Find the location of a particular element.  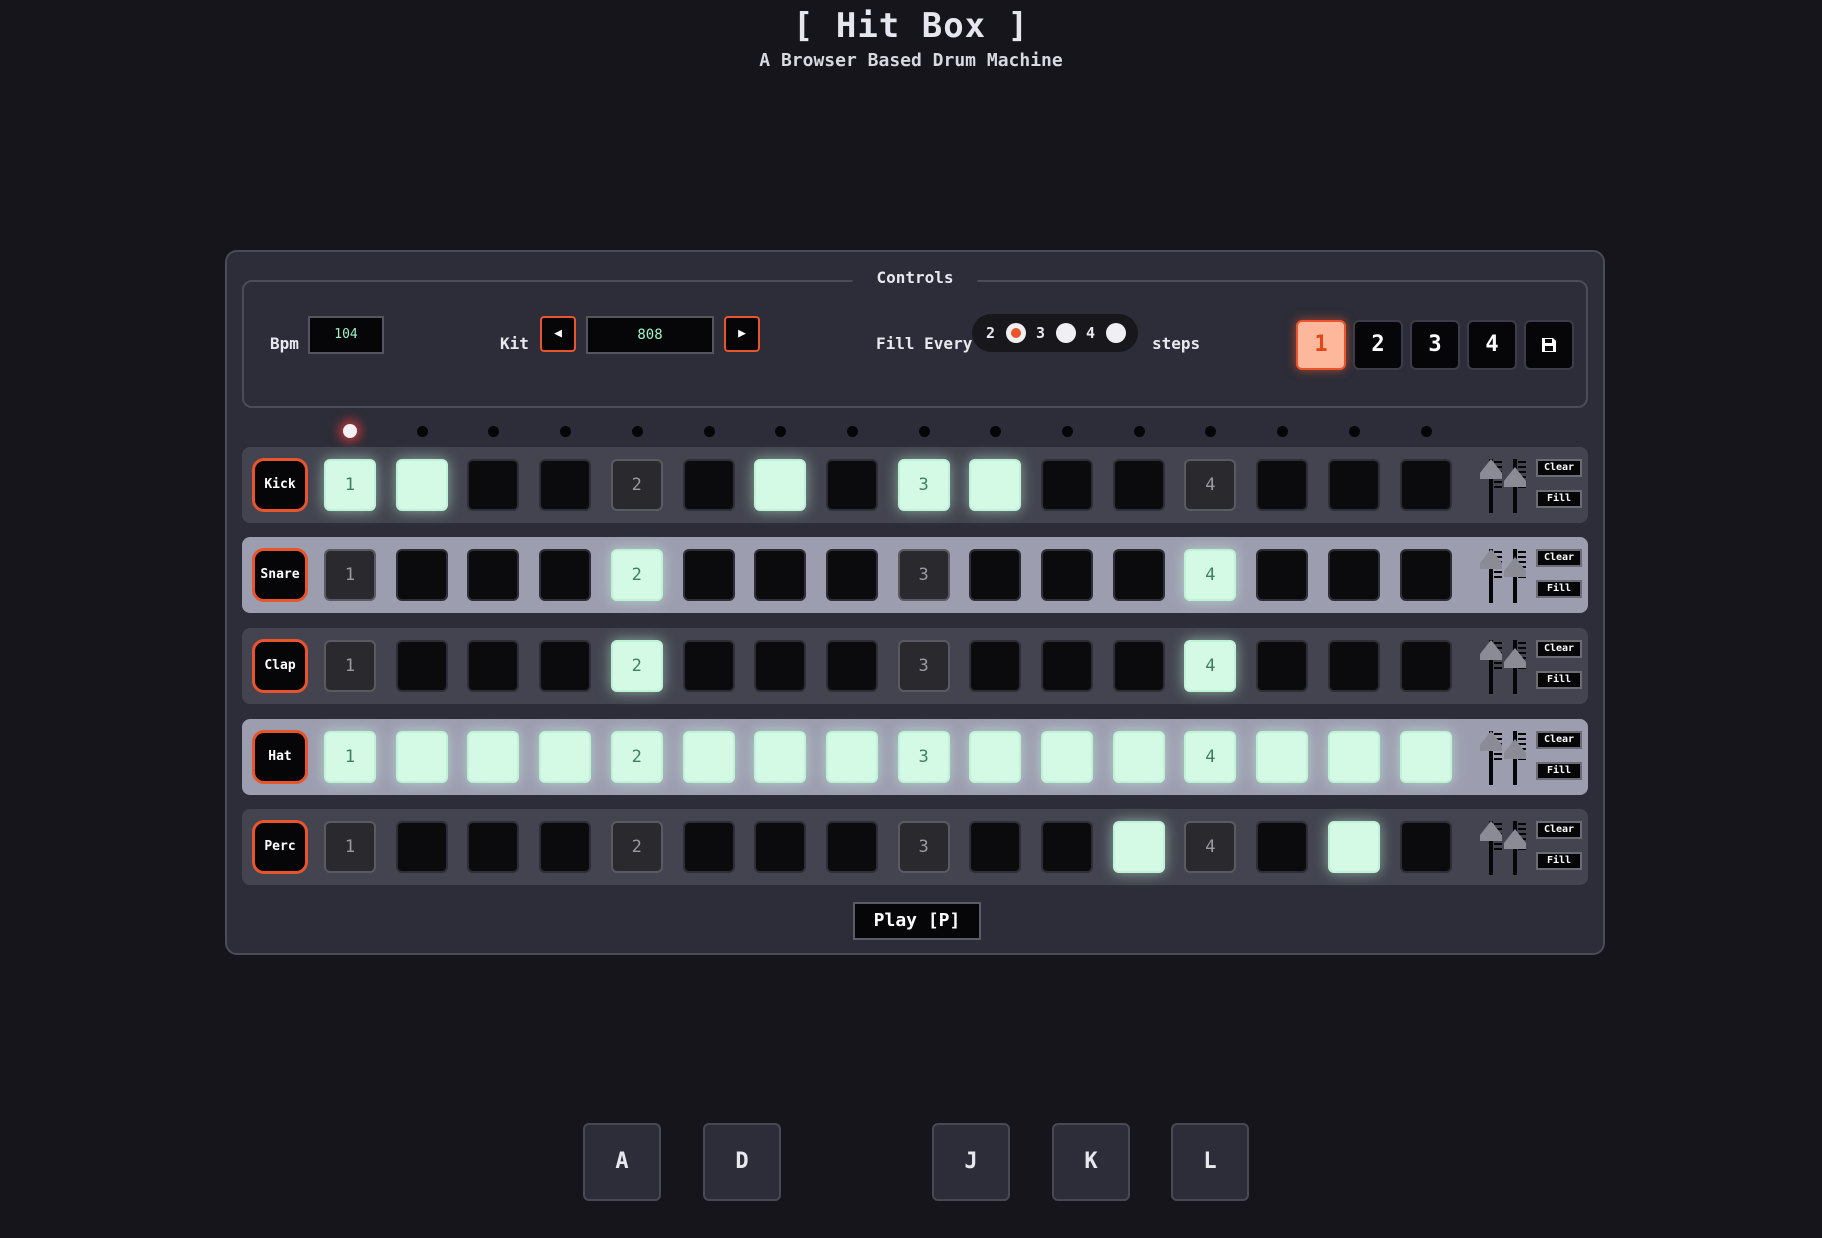

key-a-button: A is located at coordinates (622, 1162).